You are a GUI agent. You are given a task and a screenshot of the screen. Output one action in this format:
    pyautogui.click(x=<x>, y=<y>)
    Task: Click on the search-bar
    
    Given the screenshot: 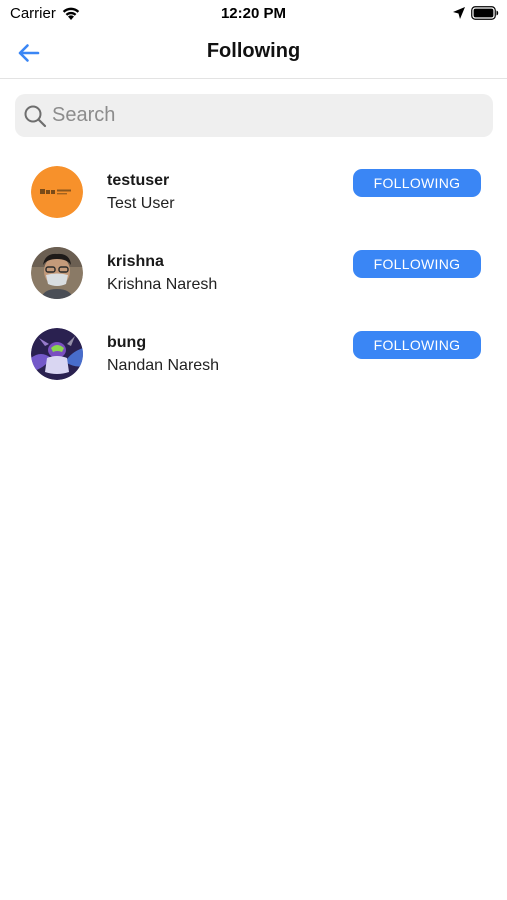 What is the action you would take?
    pyautogui.click(x=254, y=115)
    